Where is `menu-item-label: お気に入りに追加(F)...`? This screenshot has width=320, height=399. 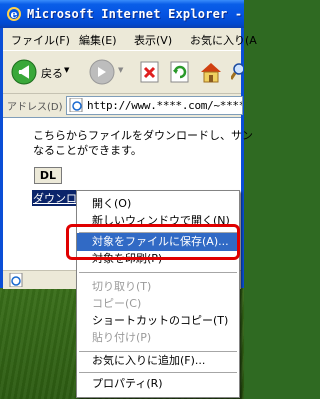
menu-item-label: お気に入りに追加(F)... is located at coordinates (149, 360).